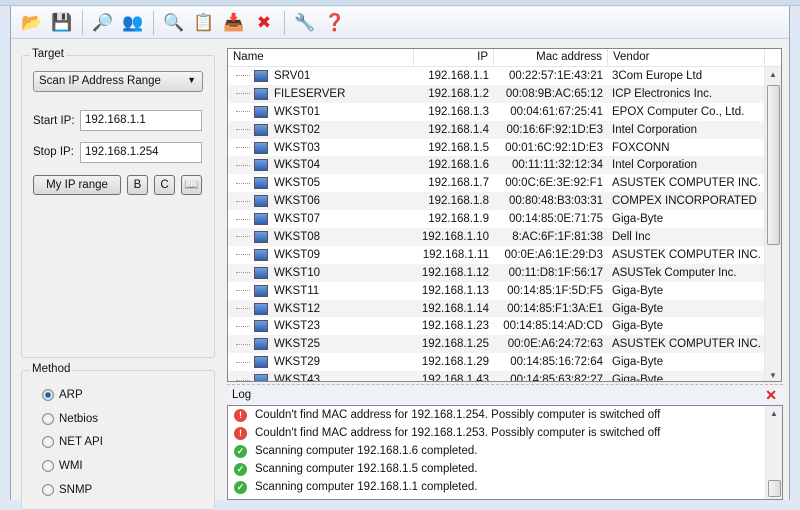 The height and width of the screenshot is (510, 800). I want to click on save-icon: 💾, so click(62, 23).